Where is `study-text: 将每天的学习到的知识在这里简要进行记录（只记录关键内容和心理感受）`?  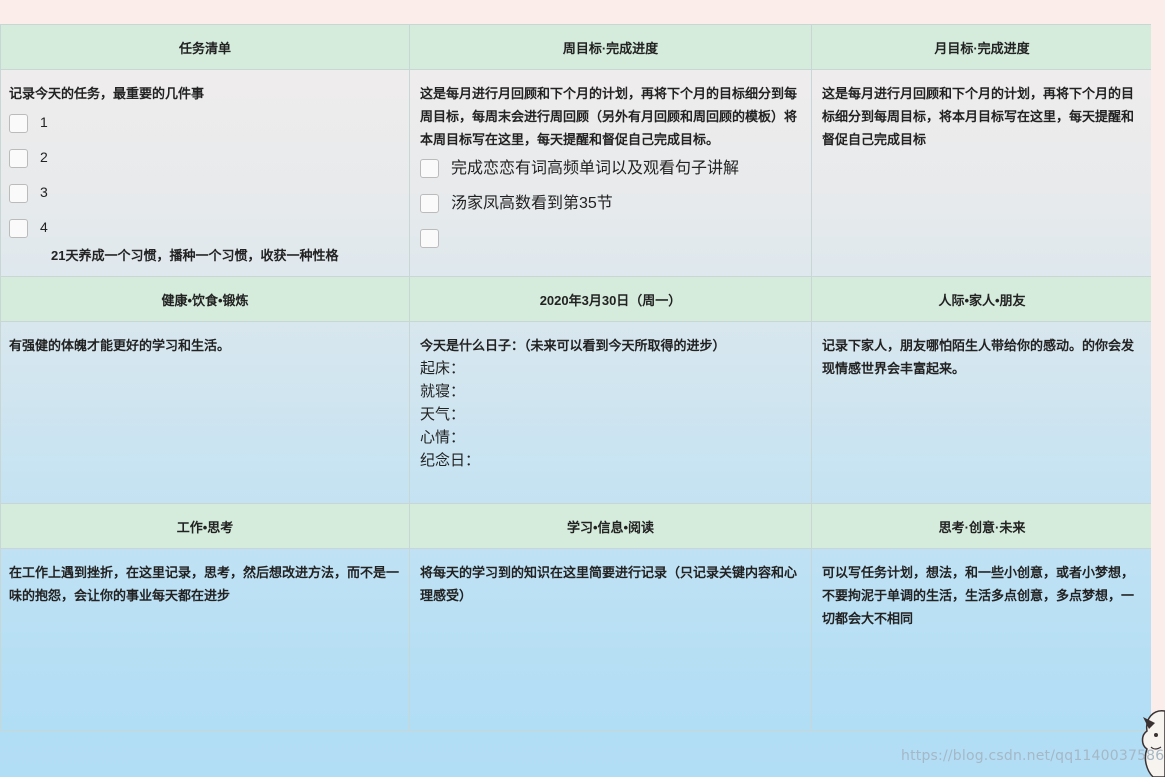
study-text: 将每天的学习到的知识在这里简要进行记录（只记录关键内容和心理感受） is located at coordinates (609, 584).